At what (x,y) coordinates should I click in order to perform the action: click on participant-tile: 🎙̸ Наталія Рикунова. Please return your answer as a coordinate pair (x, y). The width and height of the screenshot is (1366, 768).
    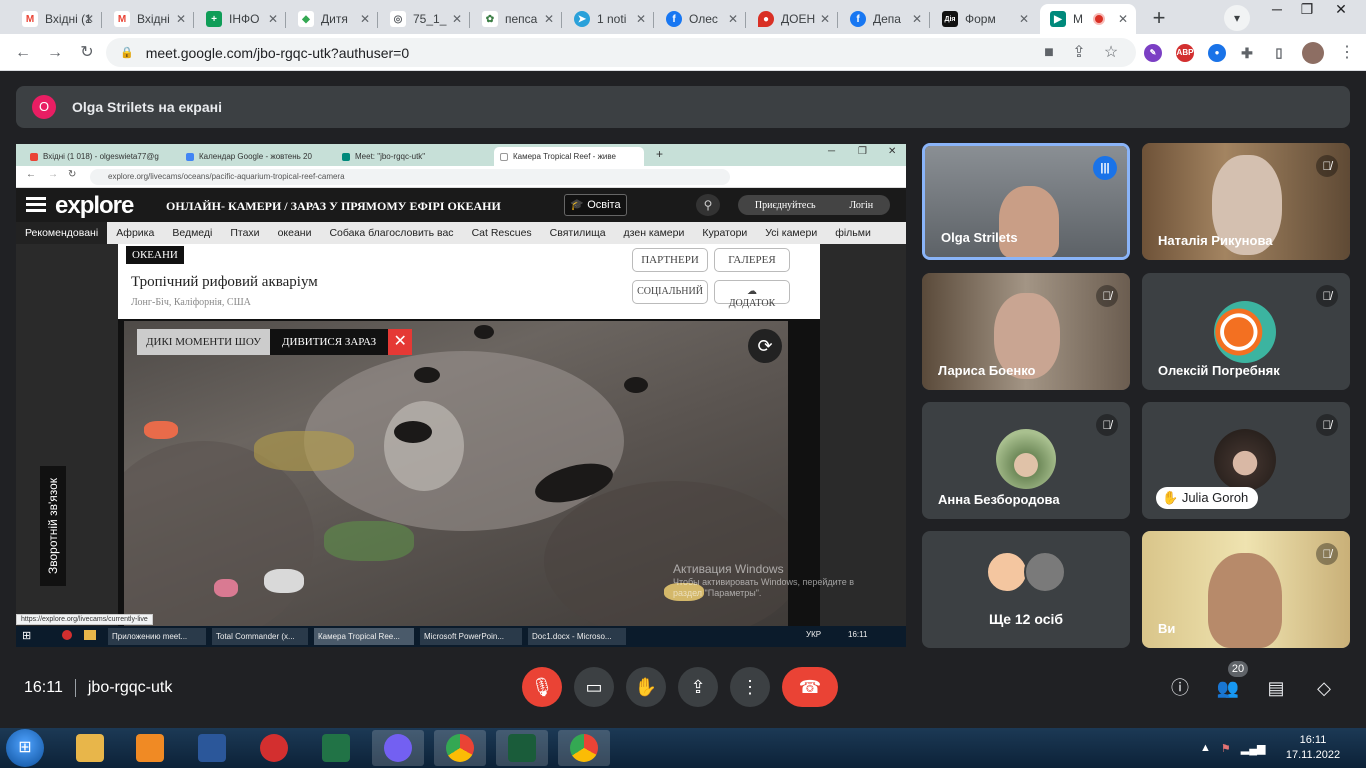
    Looking at the image, I should click on (1246, 201).